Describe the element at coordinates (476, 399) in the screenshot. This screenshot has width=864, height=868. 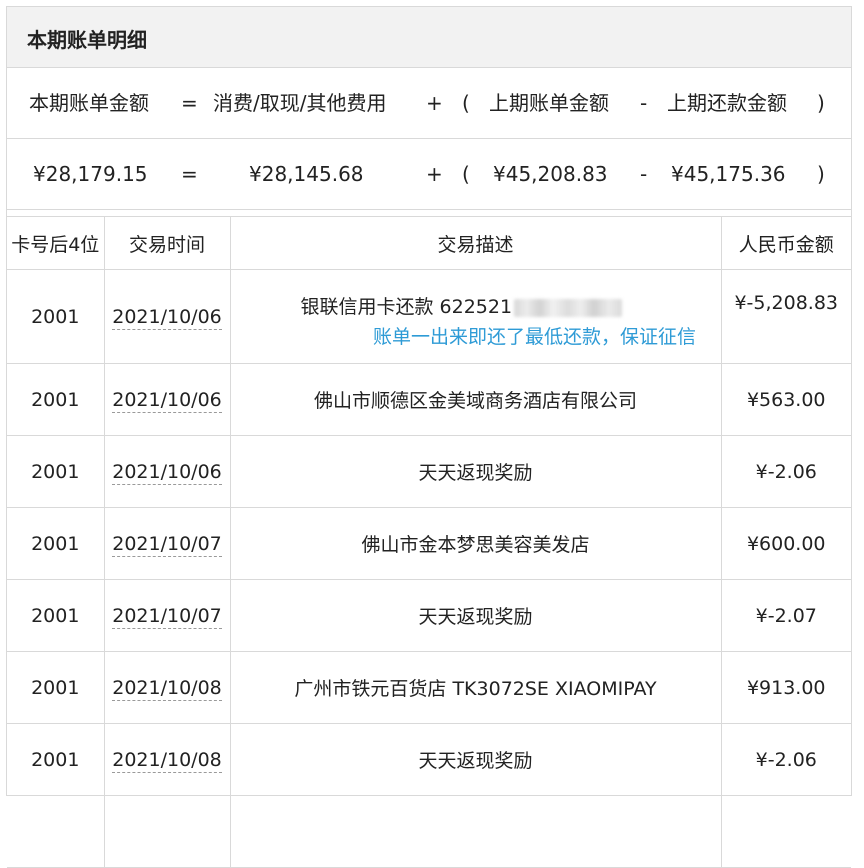
I see `cell-desc: 佛山市顺德区金美域商务酒店有限公司` at that location.